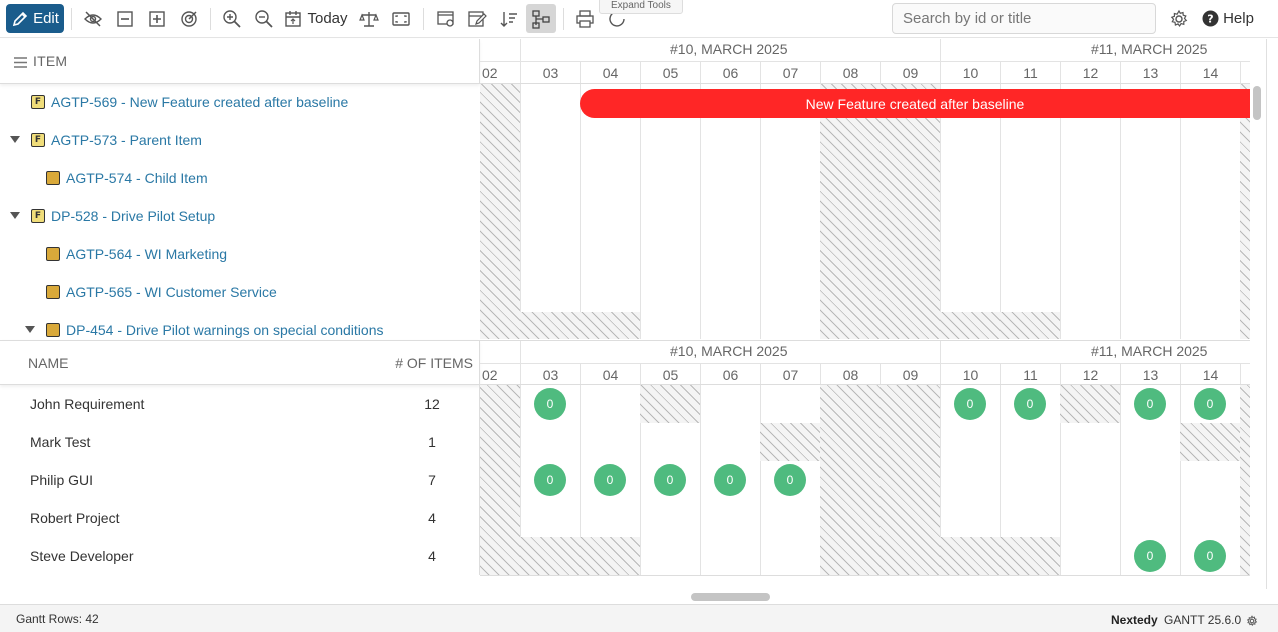  What do you see at coordinates (432, 442) in the screenshot?
I see `resource-item-count: 1` at bounding box center [432, 442].